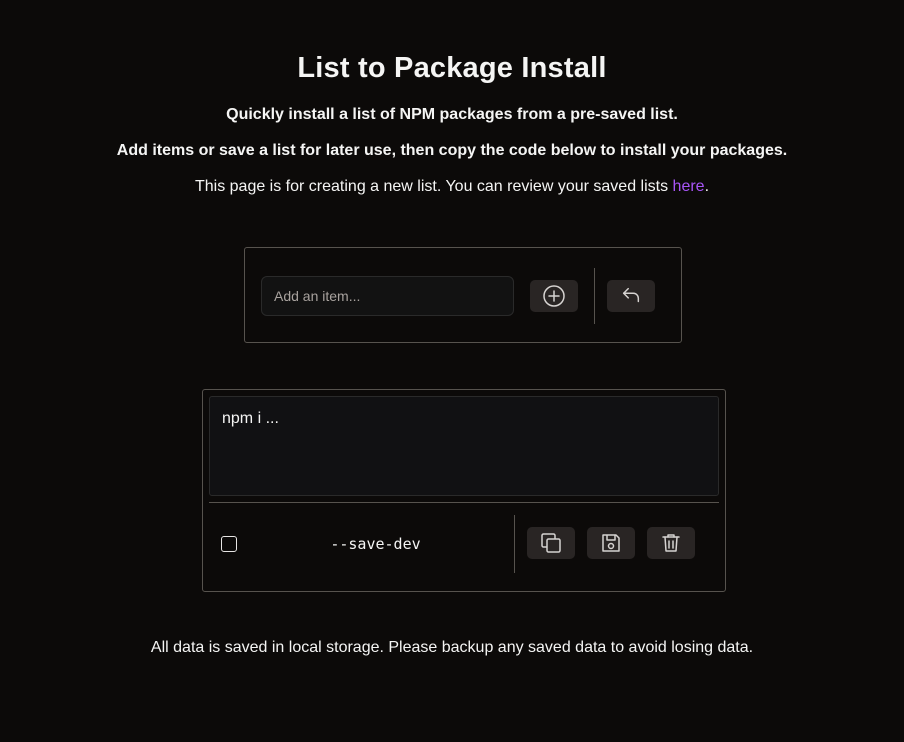 This screenshot has width=904, height=742. Describe the element at coordinates (229, 544) in the screenshot. I see `save-dev-checkbox` at that location.